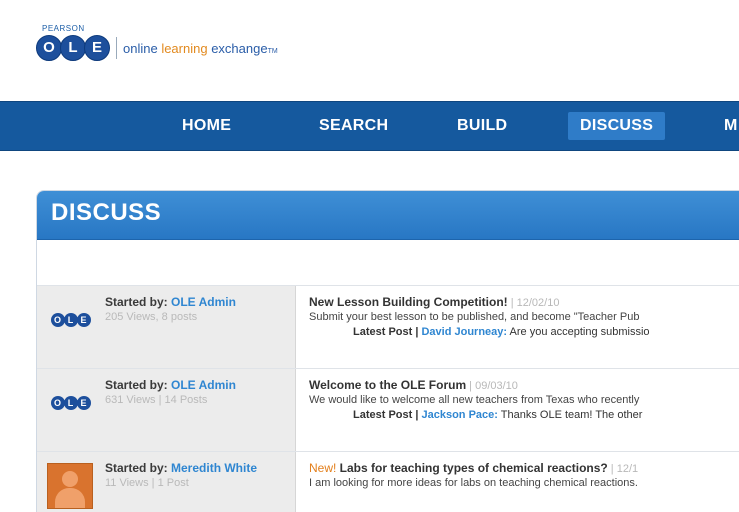  Describe the element at coordinates (184, 48) in the screenshot. I see `tagline-highlight: learning` at that location.